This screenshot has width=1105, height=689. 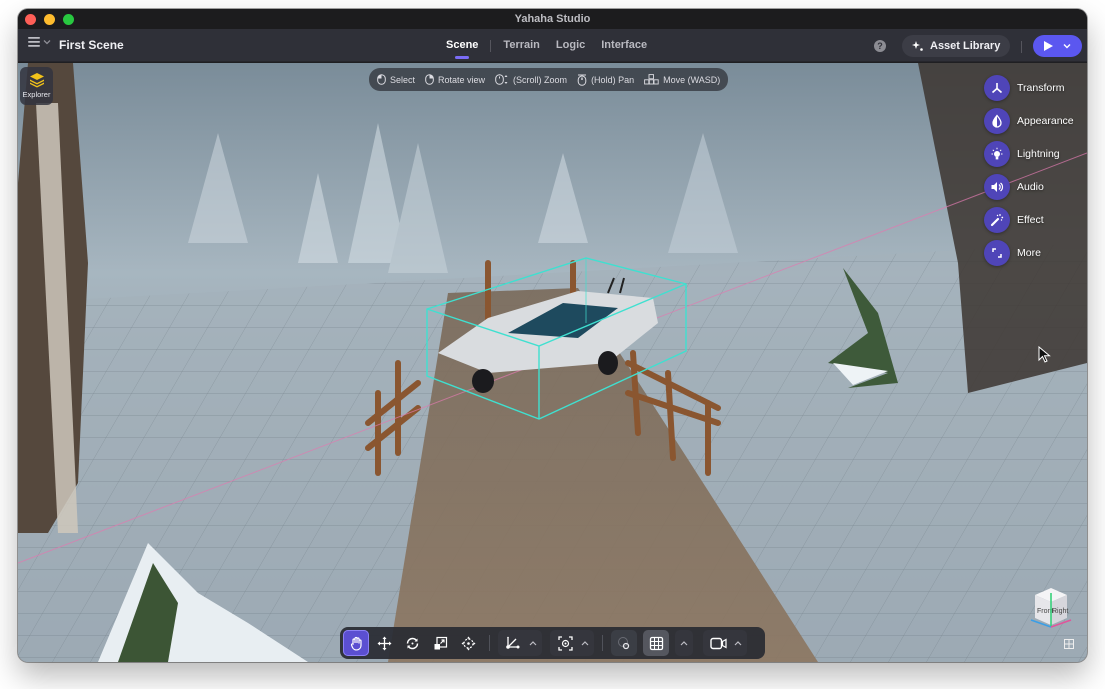 I want to click on tab-logic: Logic, so click(x=570, y=45).